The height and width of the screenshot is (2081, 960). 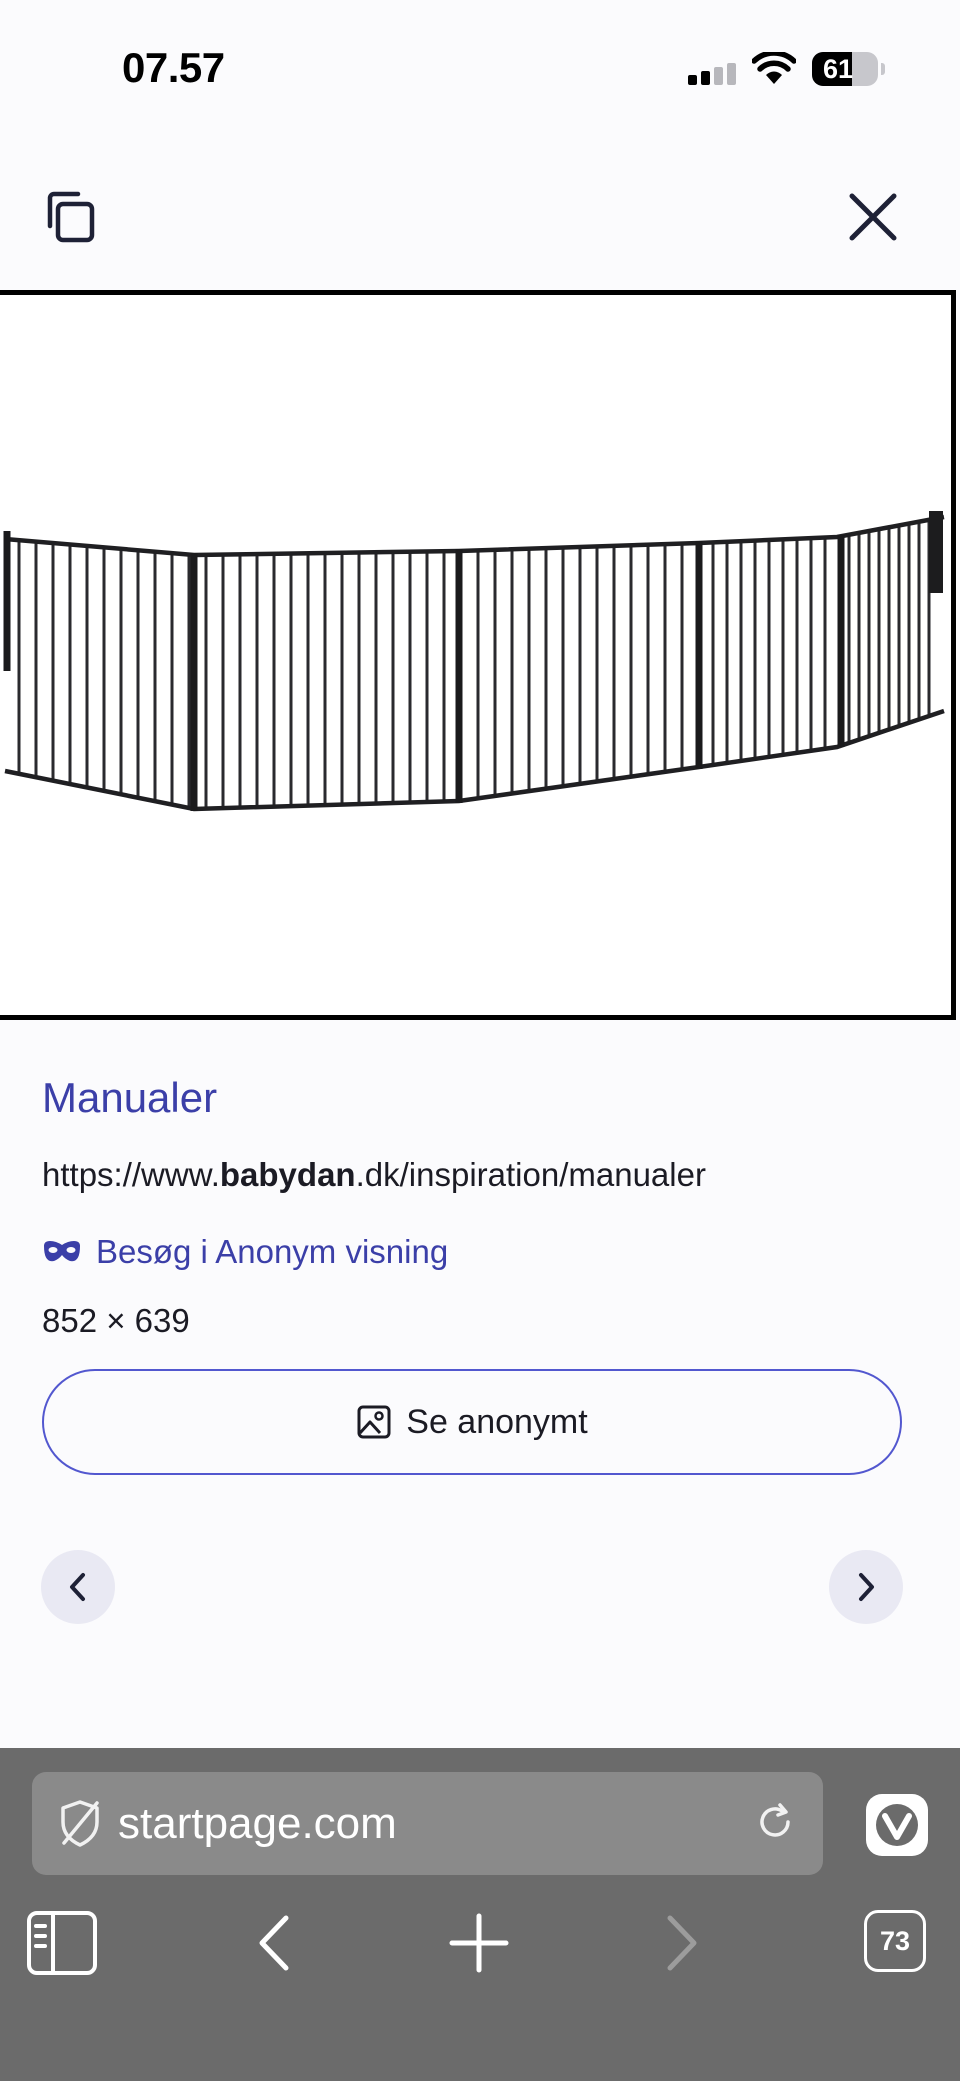 I want to click on close-icon, so click(x=873, y=217).